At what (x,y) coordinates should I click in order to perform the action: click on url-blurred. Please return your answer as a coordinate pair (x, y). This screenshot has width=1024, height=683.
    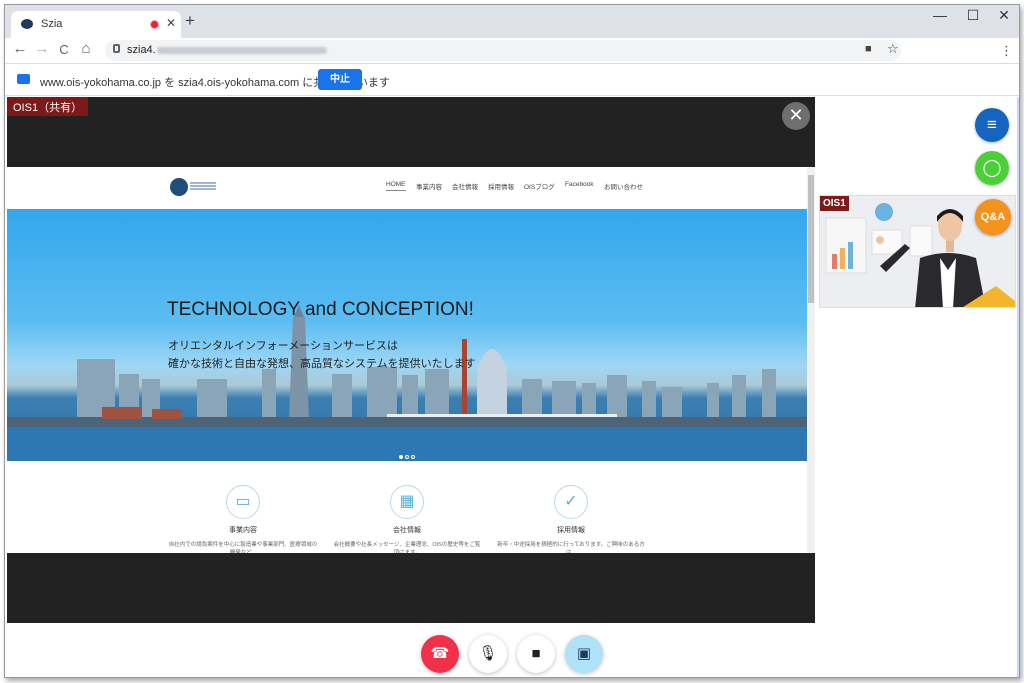
    Looking at the image, I should click on (242, 50).